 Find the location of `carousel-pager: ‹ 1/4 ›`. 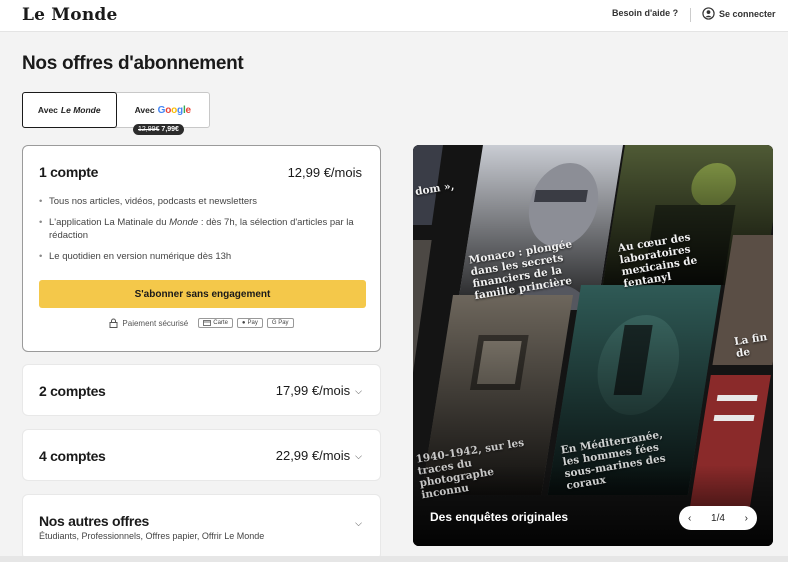

carousel-pager: ‹ 1/4 › is located at coordinates (718, 518).